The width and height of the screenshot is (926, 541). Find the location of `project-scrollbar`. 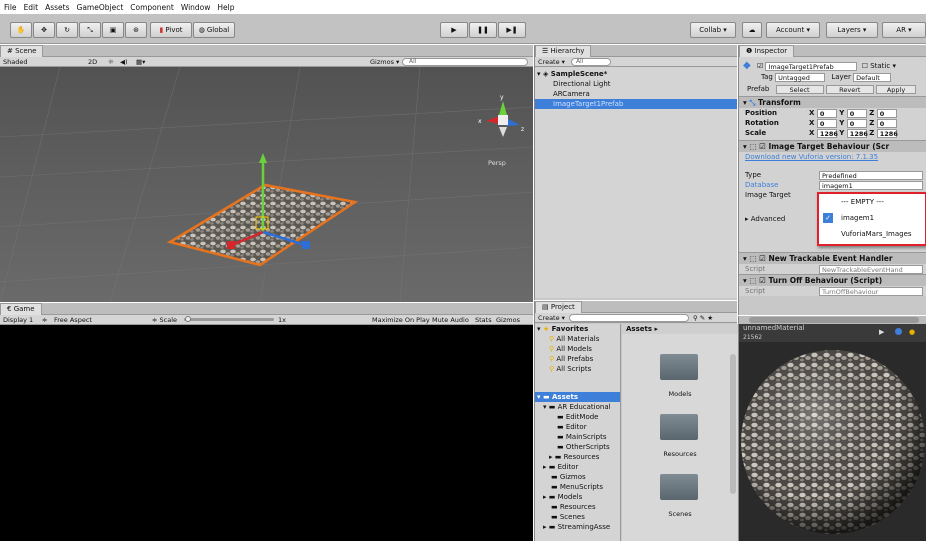

project-scrollbar is located at coordinates (733, 424).